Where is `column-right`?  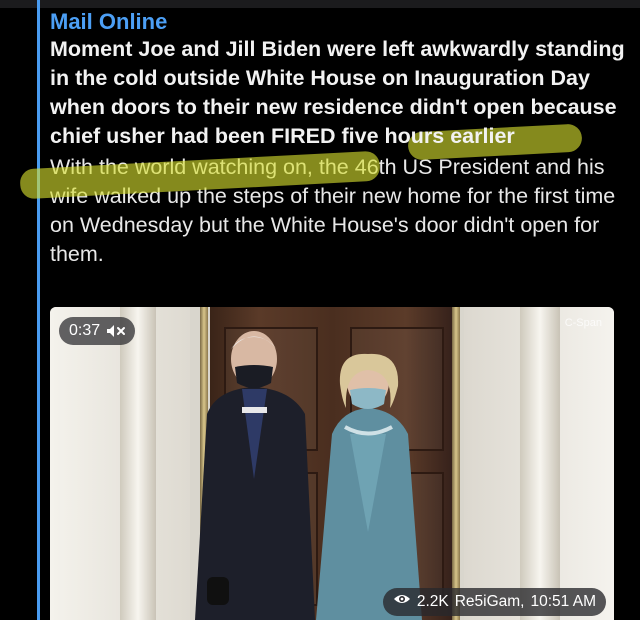 column-right is located at coordinates (540, 463).